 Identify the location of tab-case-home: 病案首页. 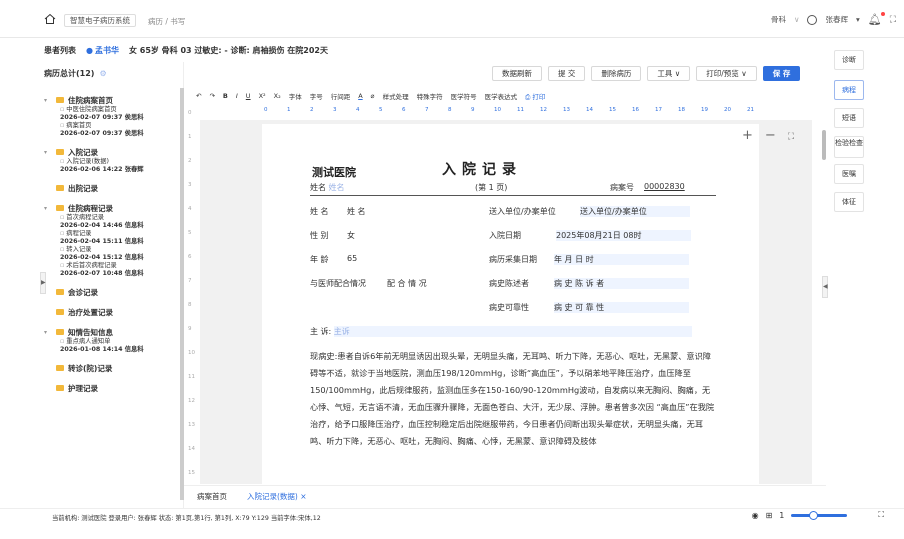
(212, 496).